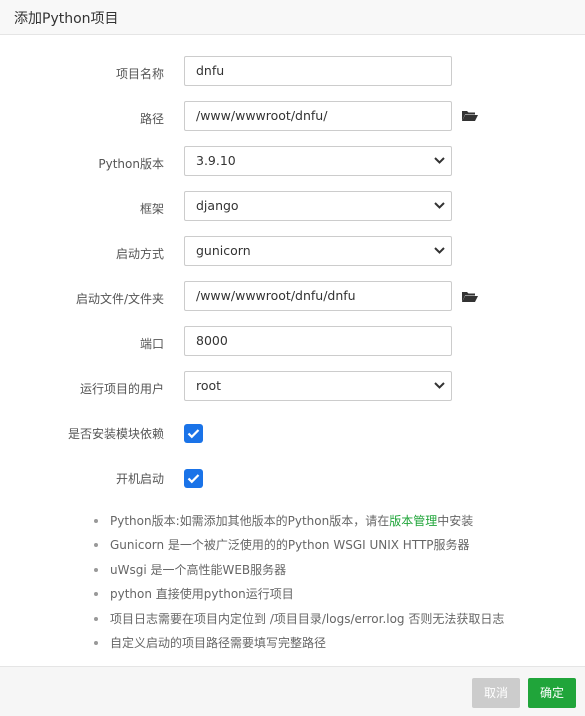  Describe the element at coordinates (292, 17) in the screenshot. I see `dialog-header: 添加Python项目` at that location.